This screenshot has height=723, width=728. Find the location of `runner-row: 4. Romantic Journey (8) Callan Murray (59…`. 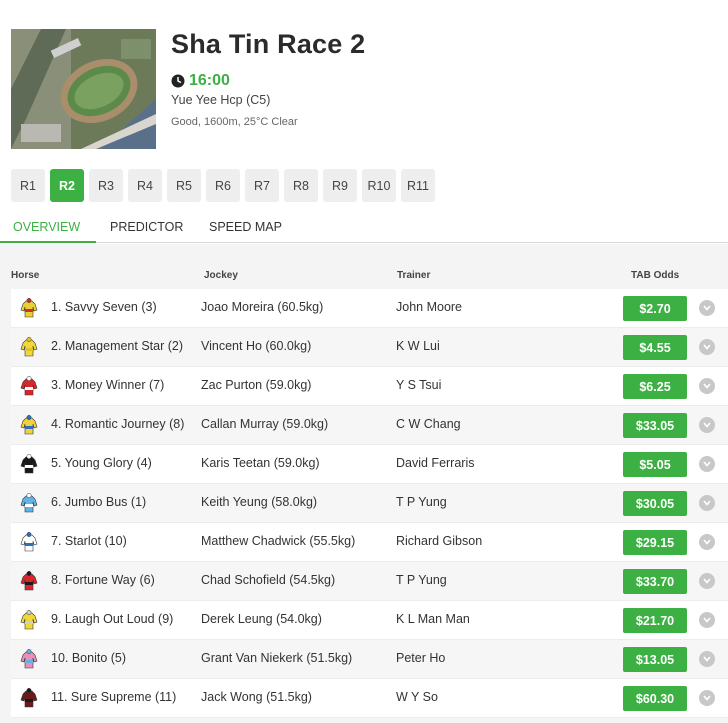

runner-row: 4. Romantic Journey (8) Callan Murray (59… is located at coordinates (369, 425).